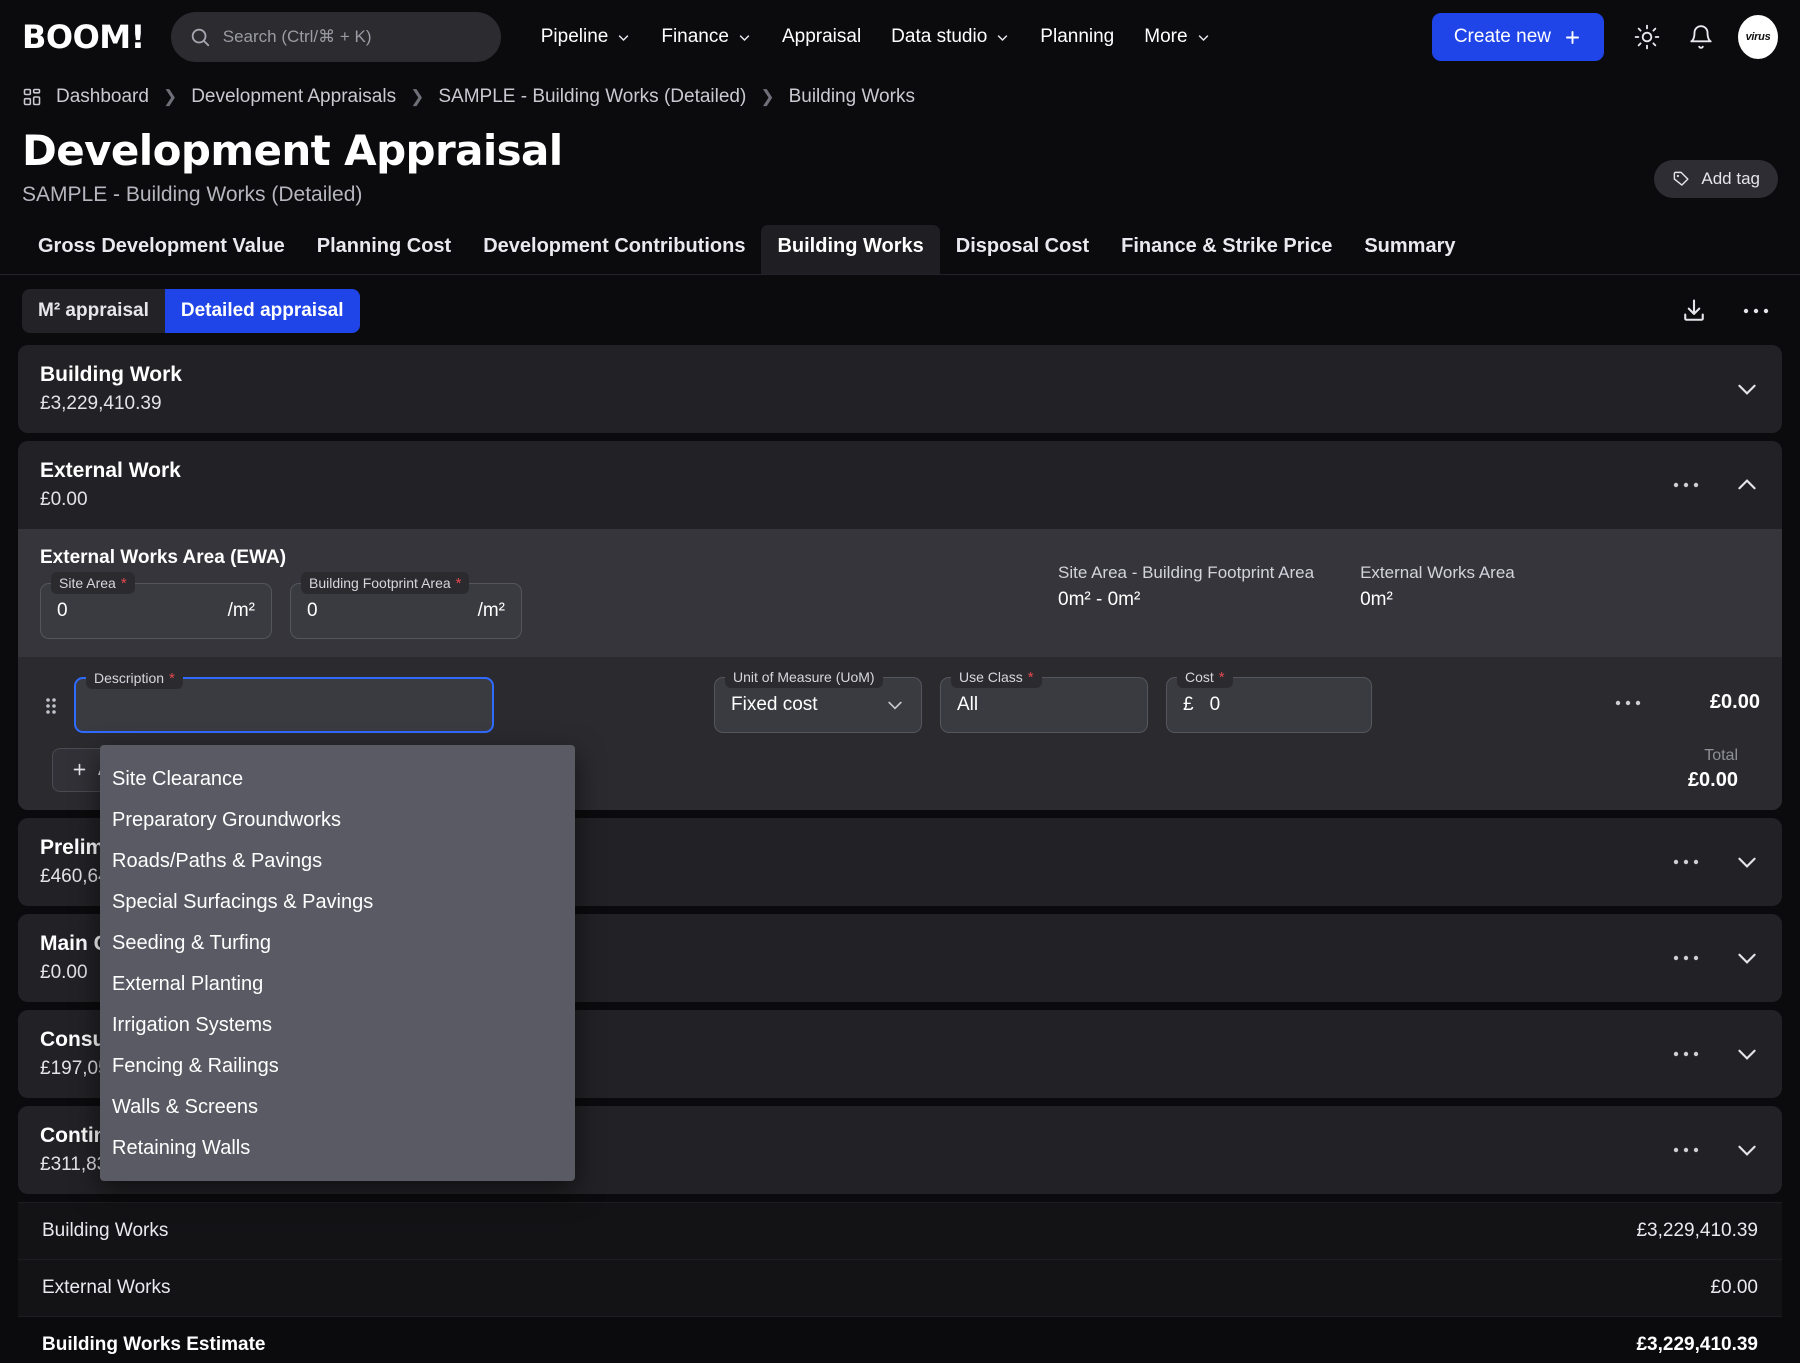 This screenshot has width=1800, height=1363. Describe the element at coordinates (293, 97) in the screenshot. I see `breadcrumb-item-development-appraisals: Development Appraisals` at that location.